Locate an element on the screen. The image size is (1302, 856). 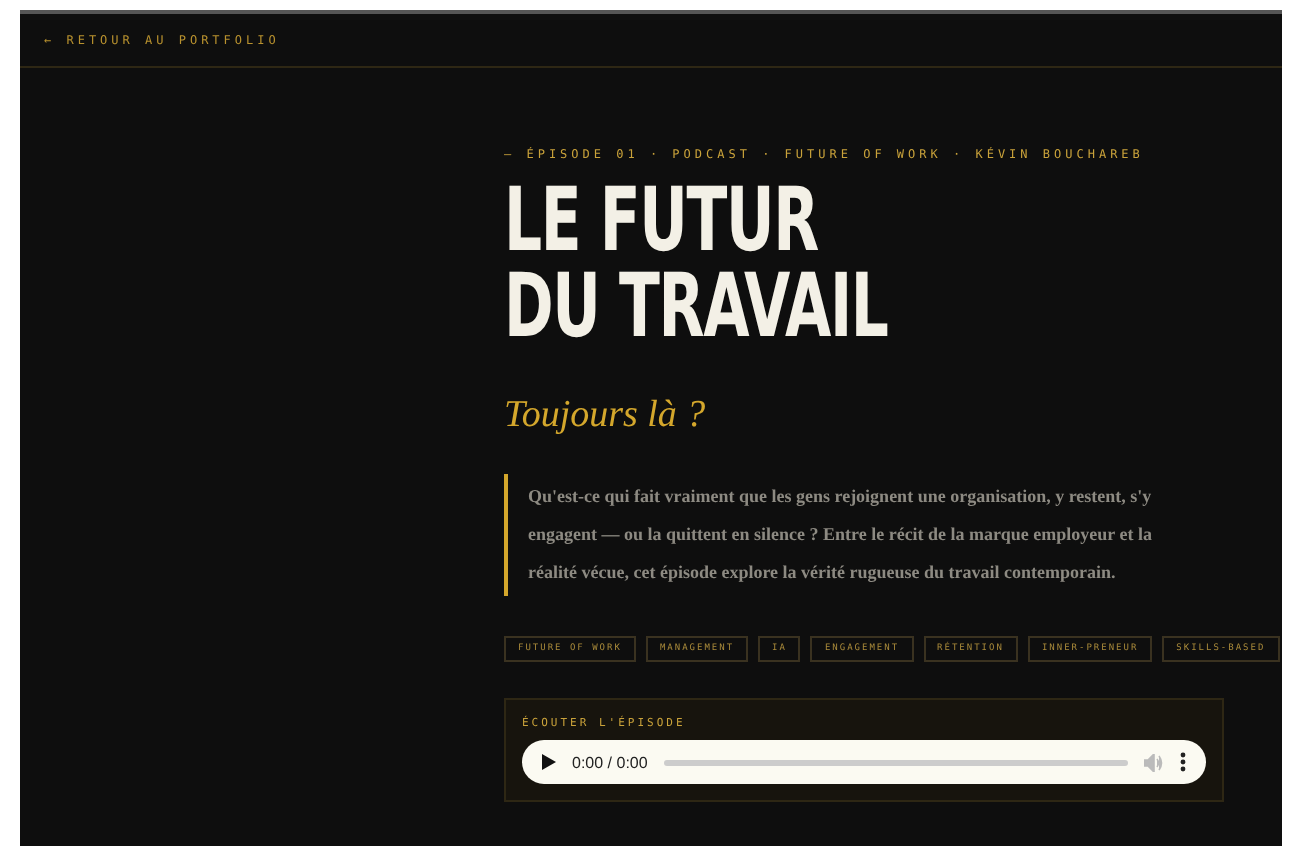
page-title: DU TRAVAIL is located at coordinates (696, 307).